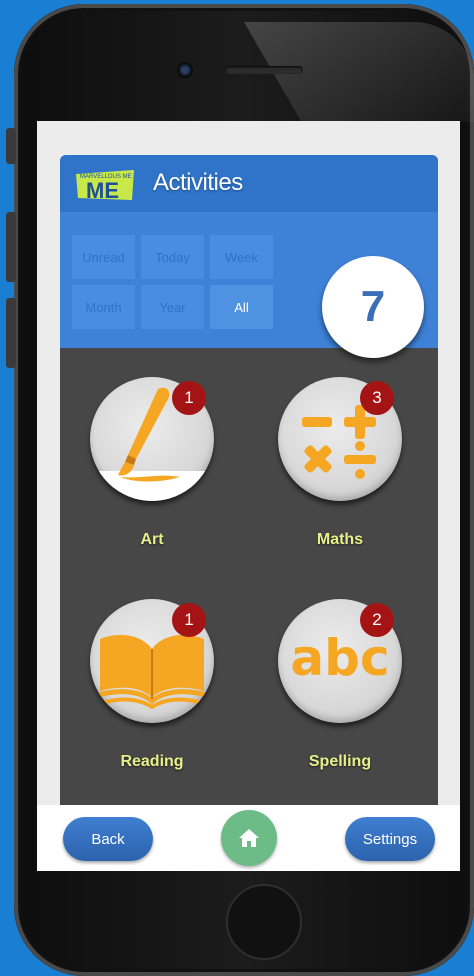 The height and width of the screenshot is (976, 474). Describe the element at coordinates (103, 257) in the screenshot. I see `filter-unread: Unread` at that location.